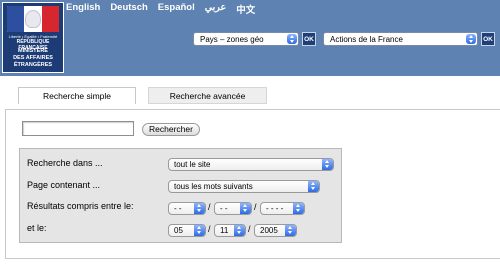 Image resolution: width=500 pixels, height=272 pixels. I want to click on search-input, so click(78, 128).